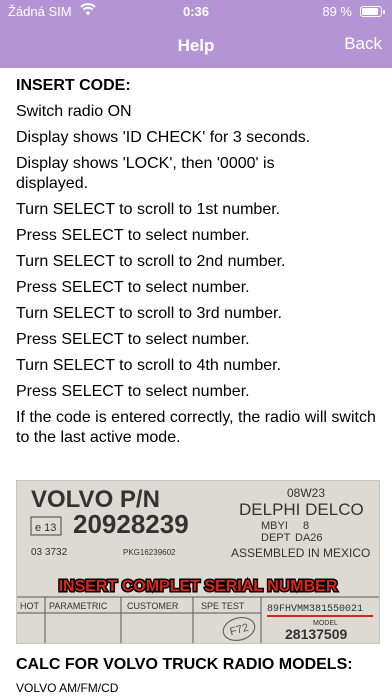 The height and width of the screenshot is (696, 392). Describe the element at coordinates (198, 586) in the screenshot. I see `insert-serial-banner: INSERT COMPLET SERIAL NUMBER` at that location.